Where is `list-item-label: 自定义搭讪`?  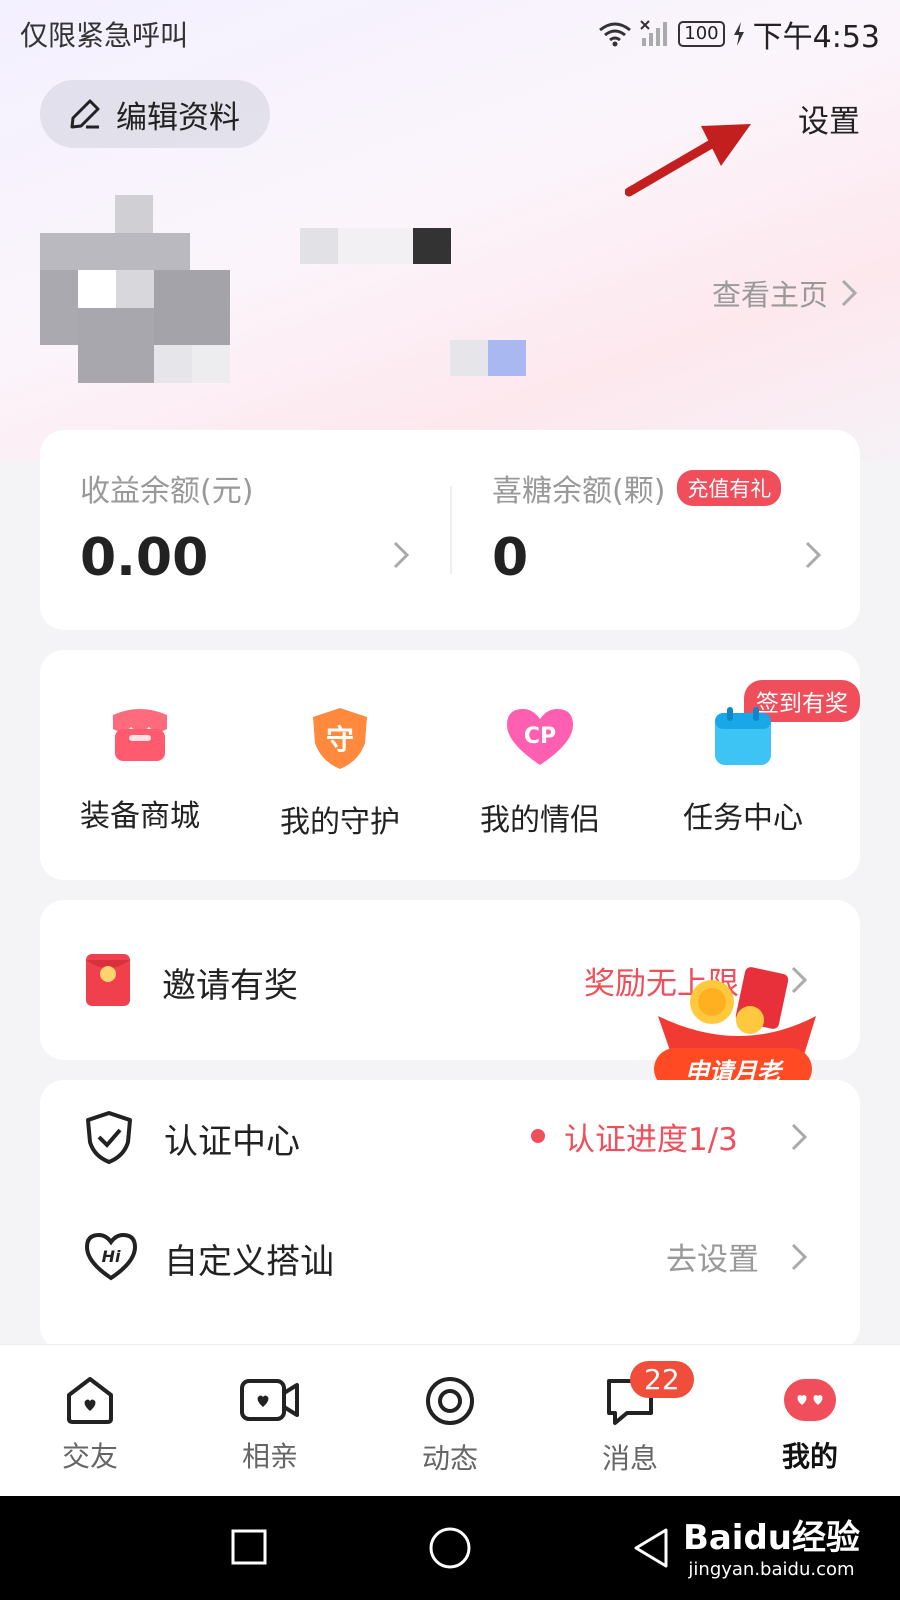 list-item-label: 自定义搭讪 is located at coordinates (249, 1262).